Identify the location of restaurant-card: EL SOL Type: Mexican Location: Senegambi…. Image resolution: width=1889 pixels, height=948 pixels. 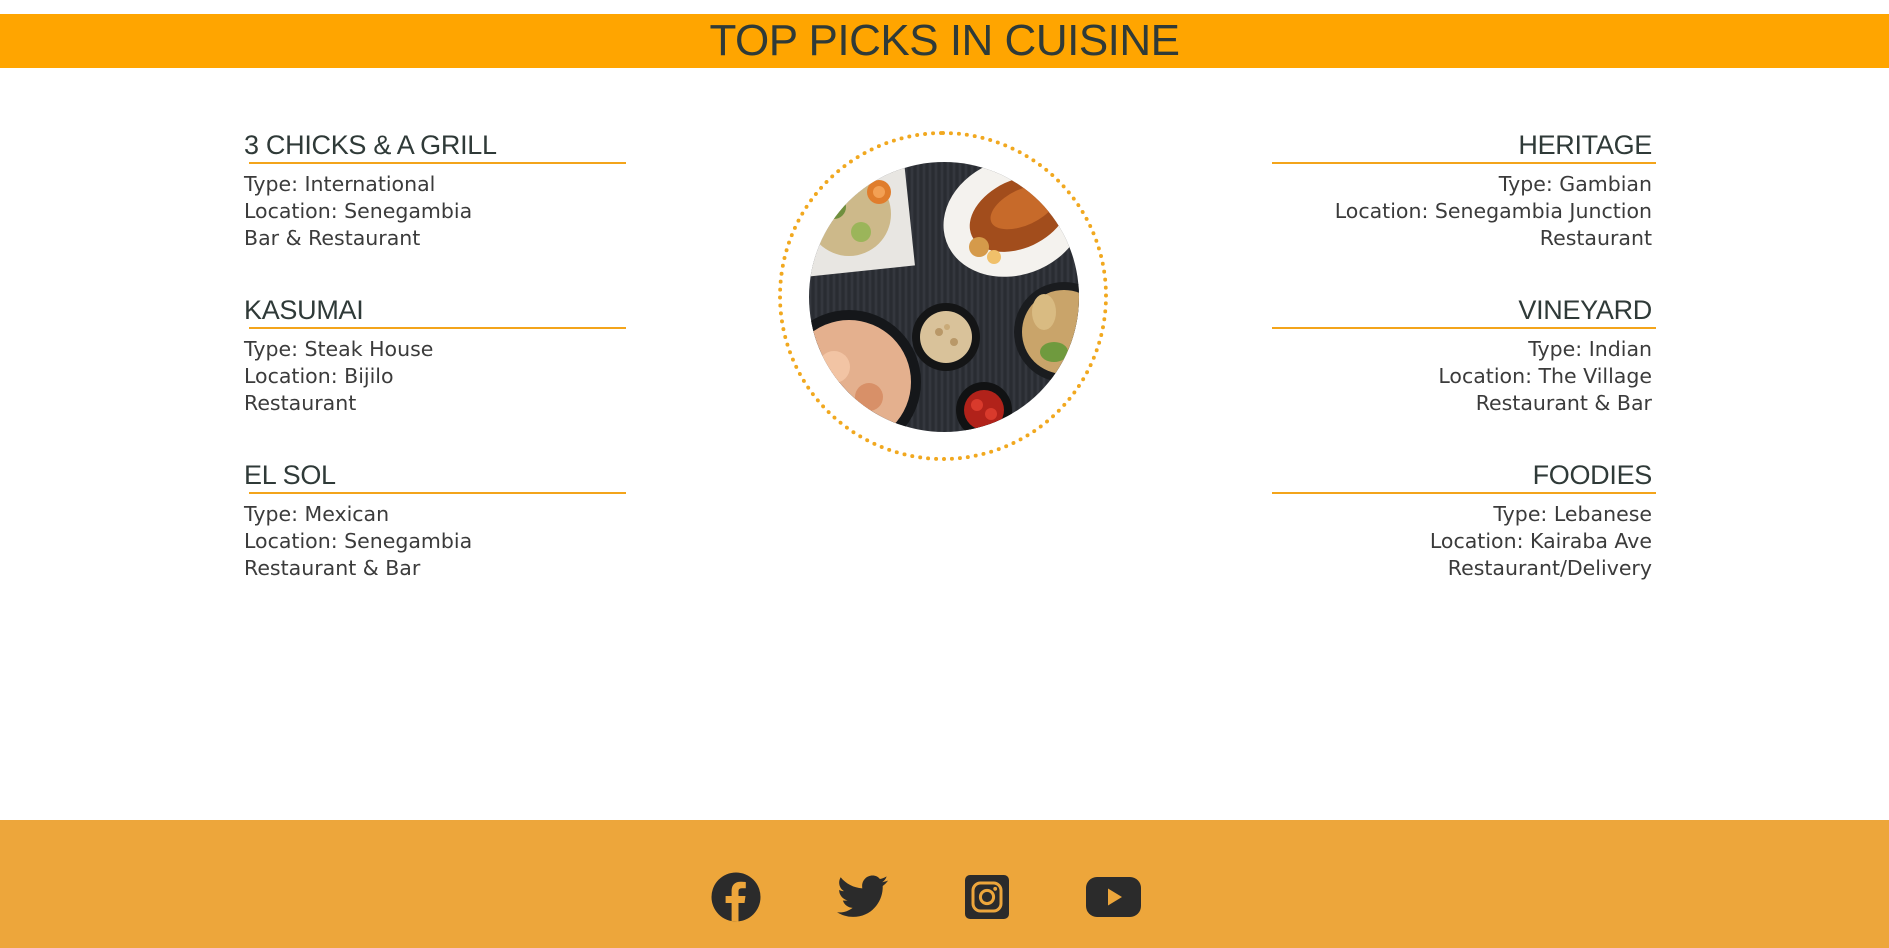
(435, 540).